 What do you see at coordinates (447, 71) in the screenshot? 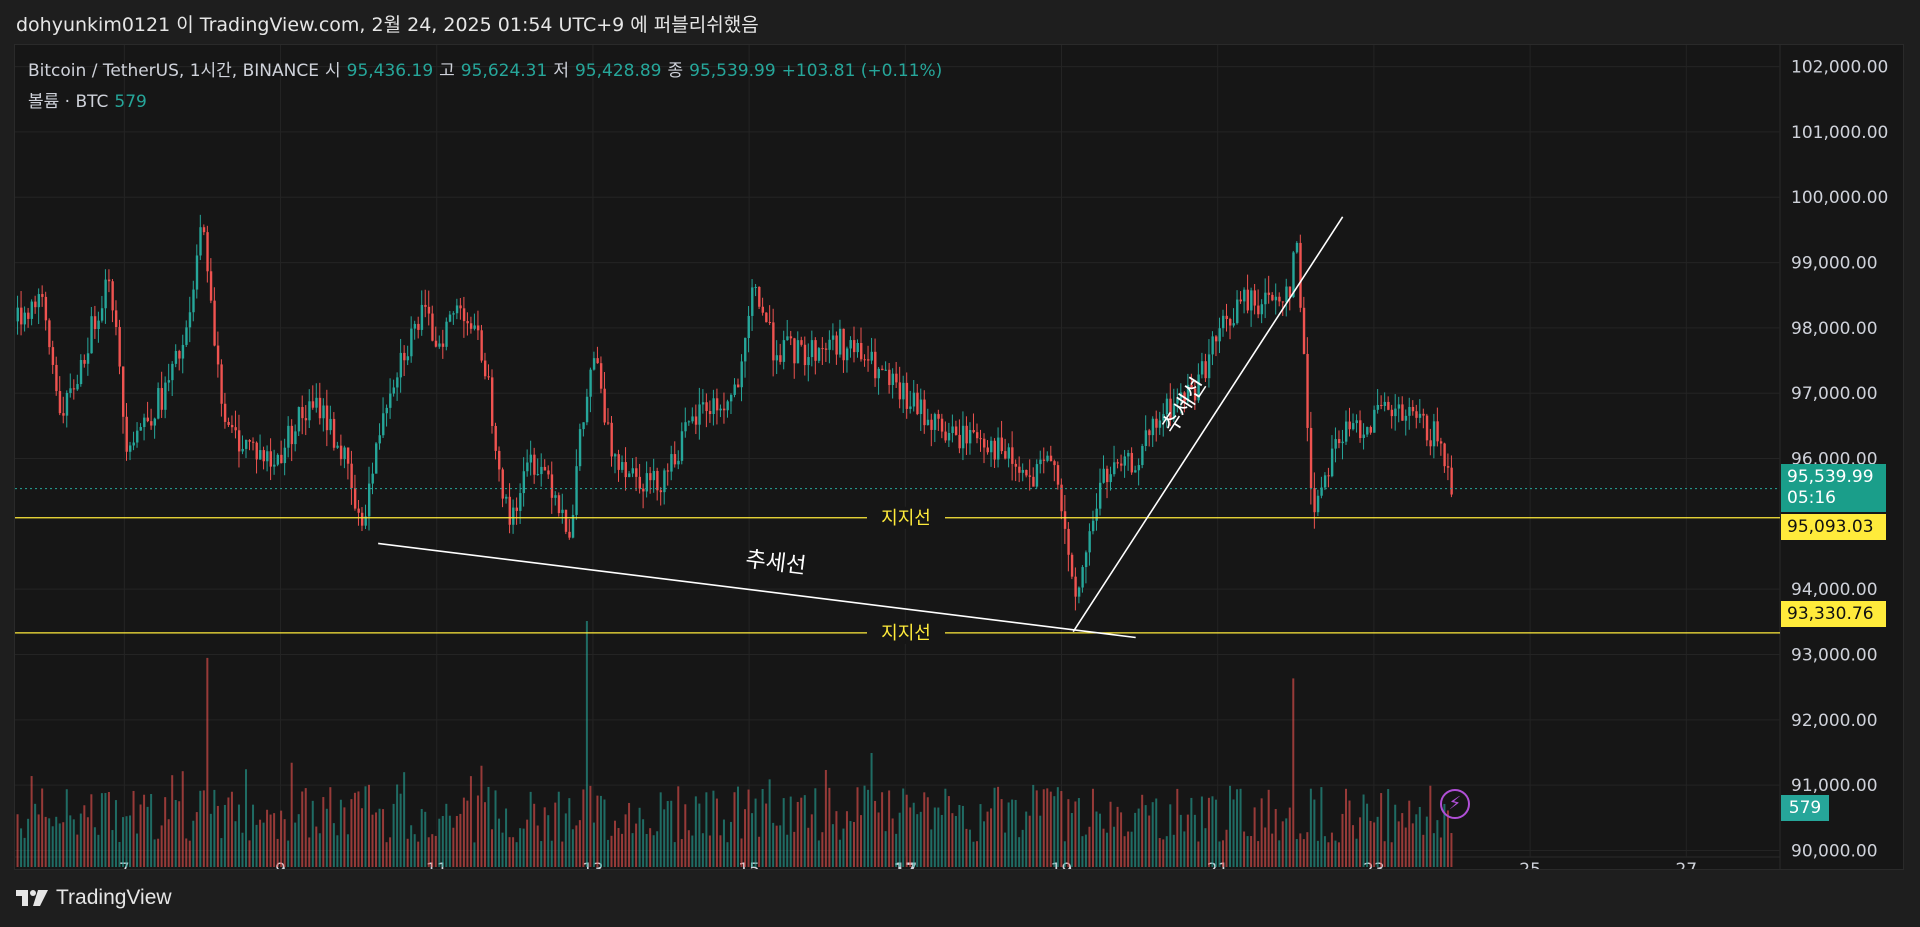
I see `high-label: 고` at bounding box center [447, 71].